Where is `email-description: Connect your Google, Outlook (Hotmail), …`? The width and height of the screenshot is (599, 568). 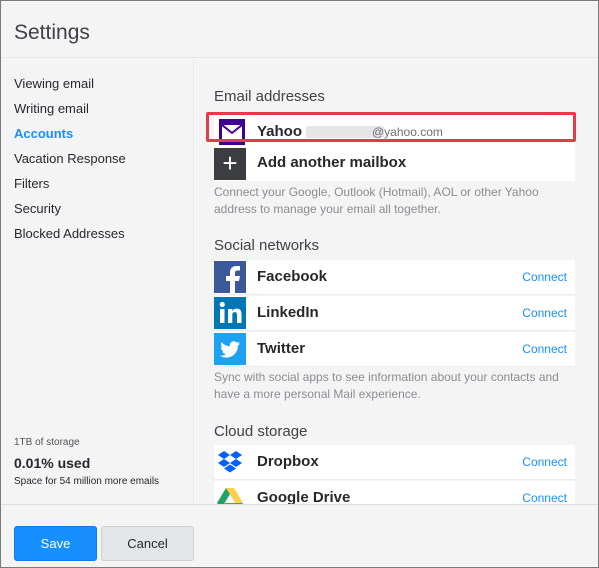
email-description: Connect your Google, Outlook (Hotmail), … is located at coordinates (376, 200).